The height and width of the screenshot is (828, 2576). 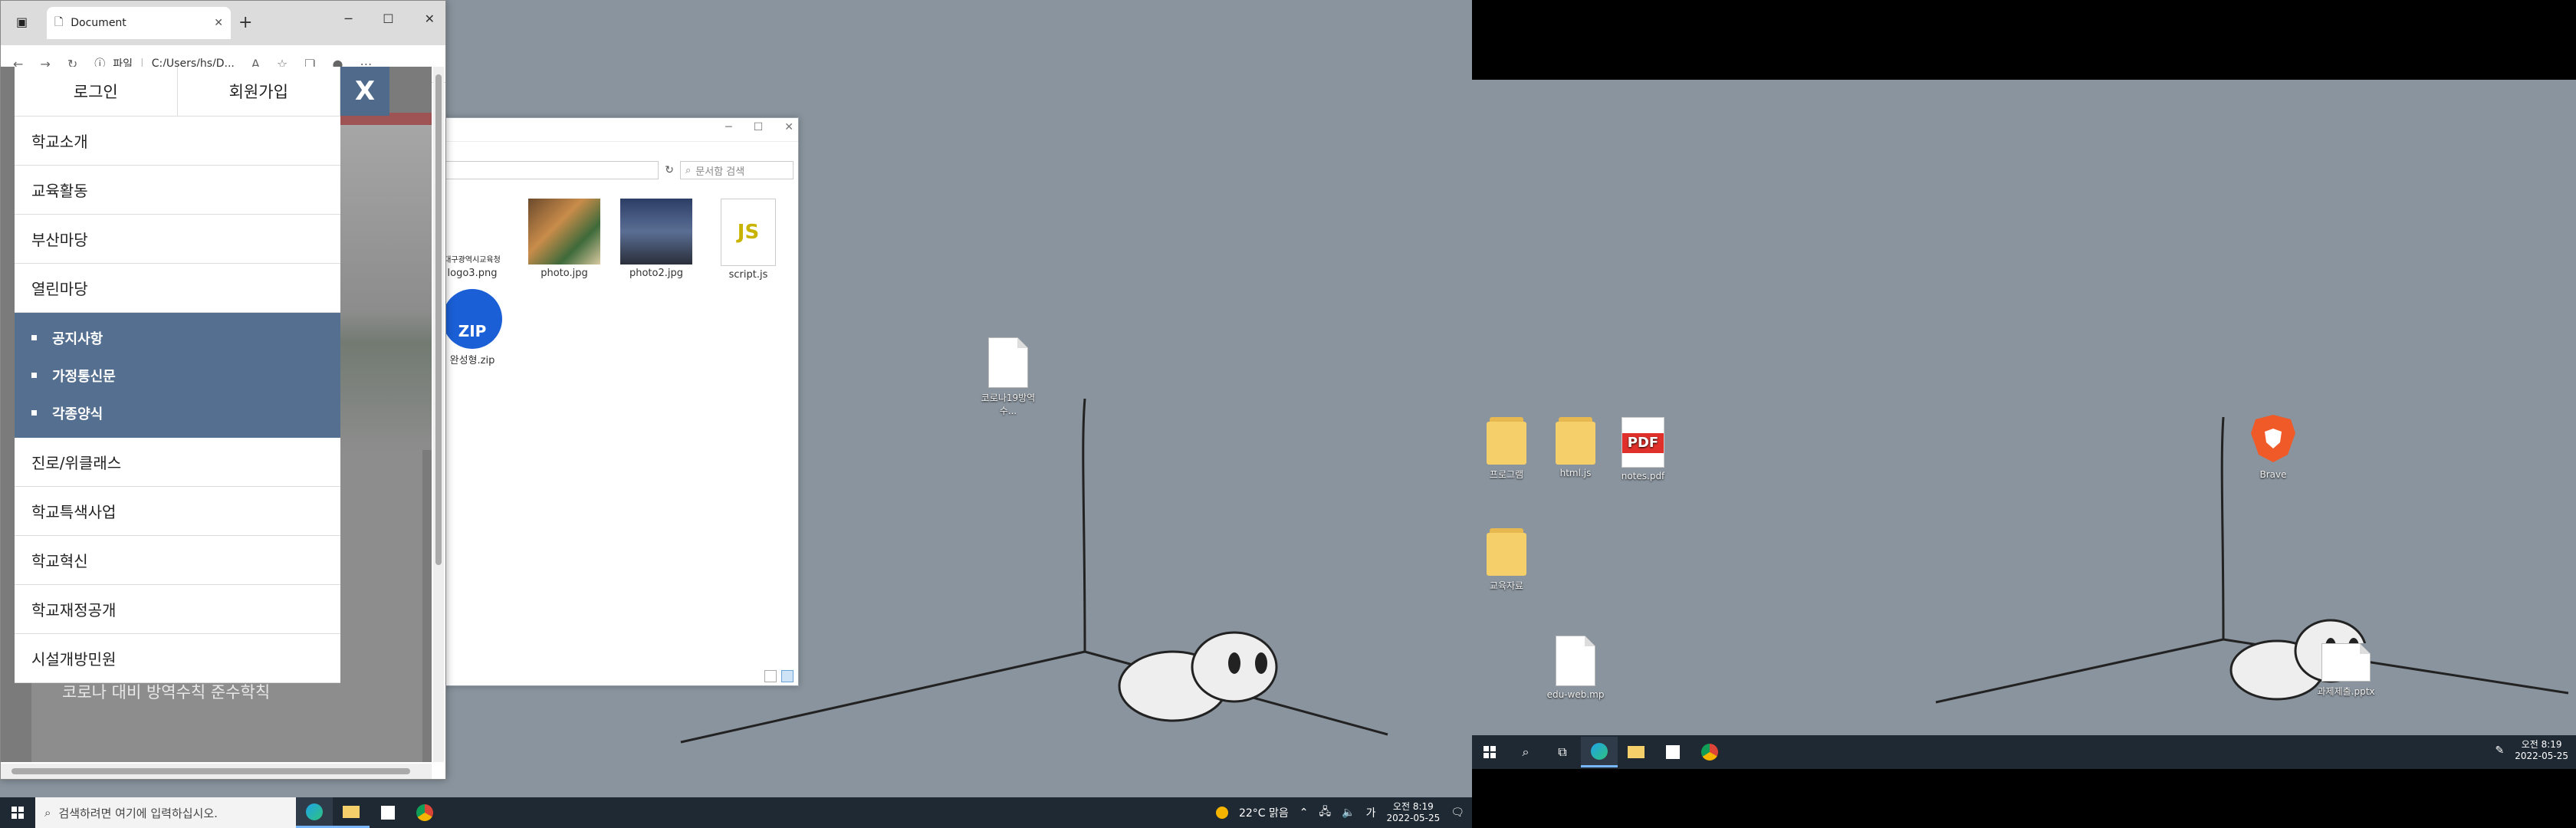 What do you see at coordinates (779, 676) in the screenshot?
I see `explorer-view-toggles` at bounding box center [779, 676].